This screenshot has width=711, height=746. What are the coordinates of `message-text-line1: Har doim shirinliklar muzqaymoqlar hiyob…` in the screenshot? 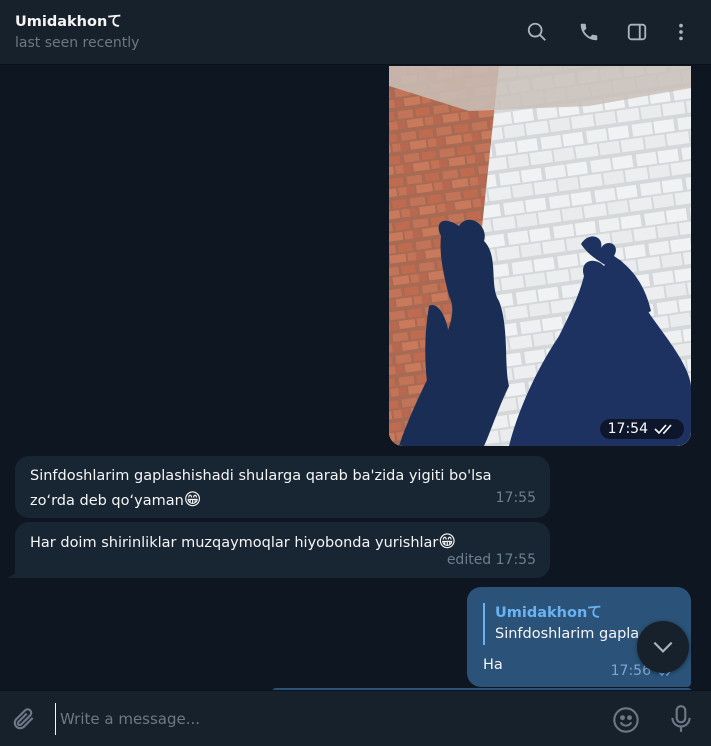 It's located at (234, 543).